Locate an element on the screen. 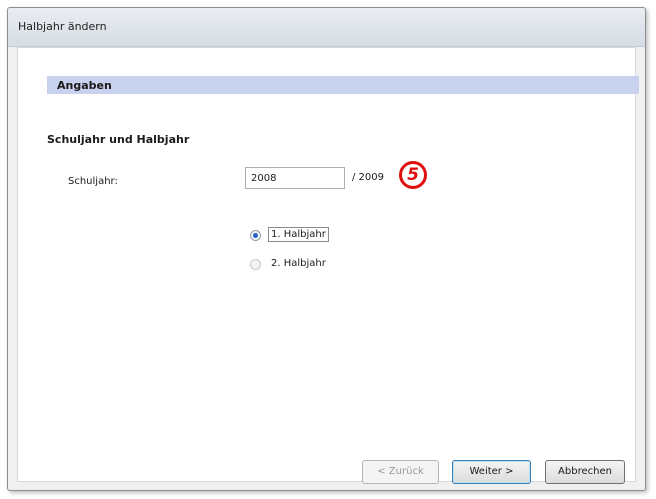  window-title: Halbjahr ändern is located at coordinates (62, 26).